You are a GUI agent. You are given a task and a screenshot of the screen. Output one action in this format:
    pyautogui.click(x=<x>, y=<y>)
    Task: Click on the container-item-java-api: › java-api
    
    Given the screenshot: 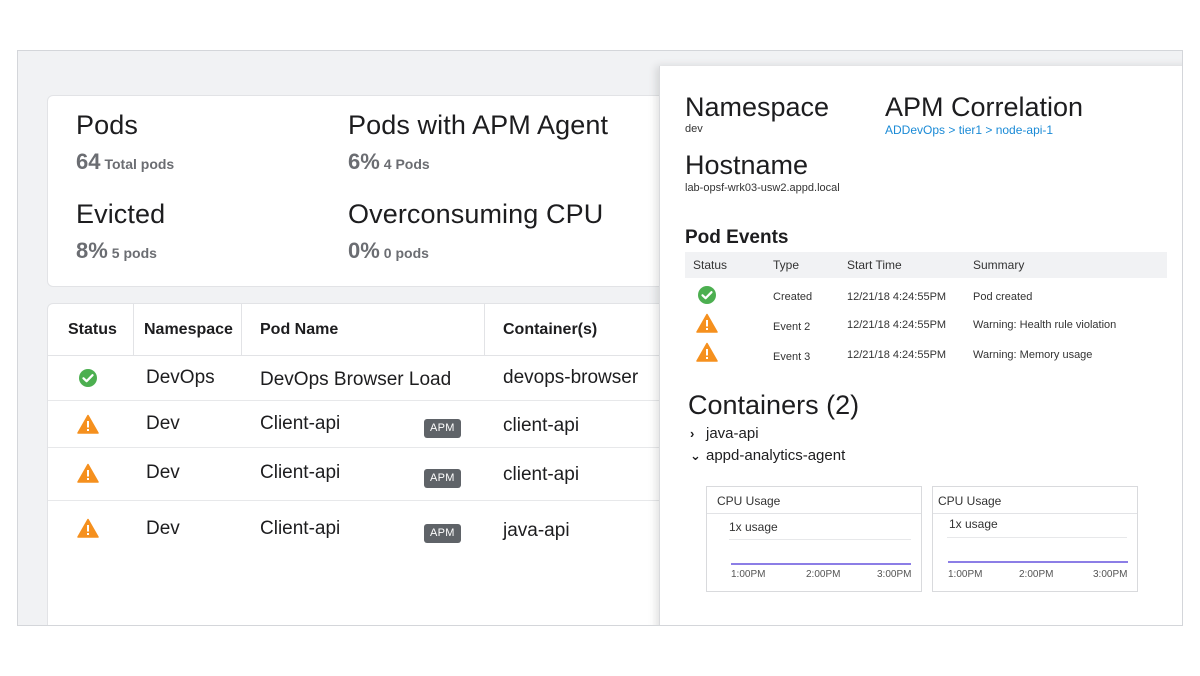 What is the action you would take?
    pyautogui.click(x=724, y=433)
    